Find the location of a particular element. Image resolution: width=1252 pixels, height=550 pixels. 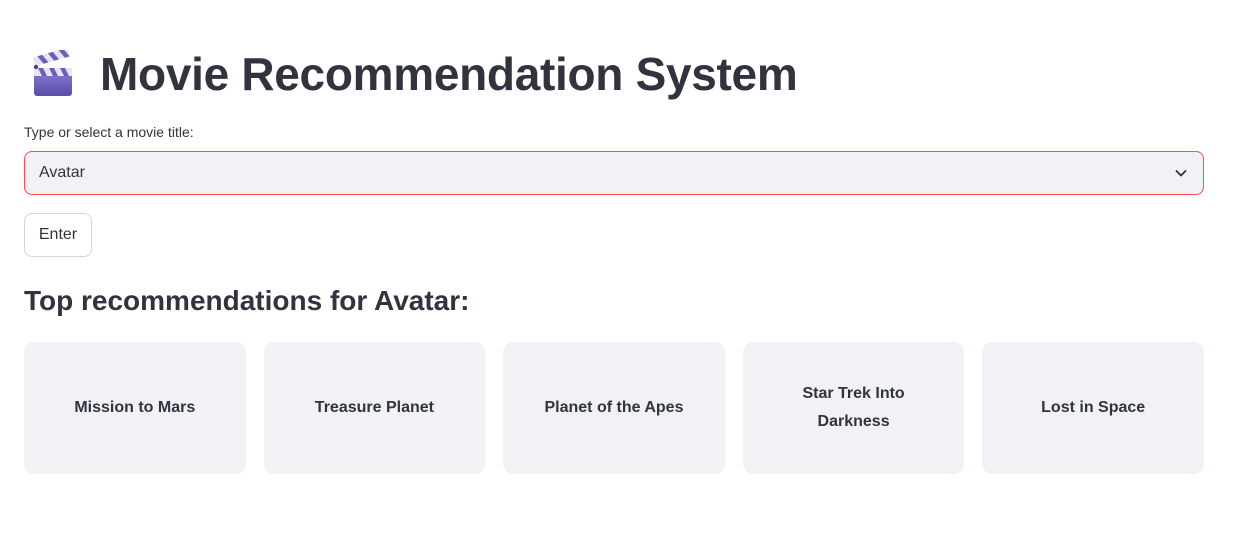

page-title: Movie Recommendation System is located at coordinates (449, 74).